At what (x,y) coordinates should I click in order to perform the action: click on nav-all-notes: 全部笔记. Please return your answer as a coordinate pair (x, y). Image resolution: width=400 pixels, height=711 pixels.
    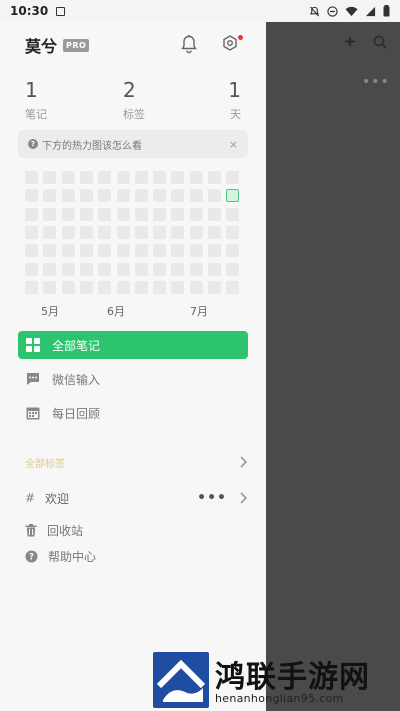
    Looking at the image, I should click on (133, 345).